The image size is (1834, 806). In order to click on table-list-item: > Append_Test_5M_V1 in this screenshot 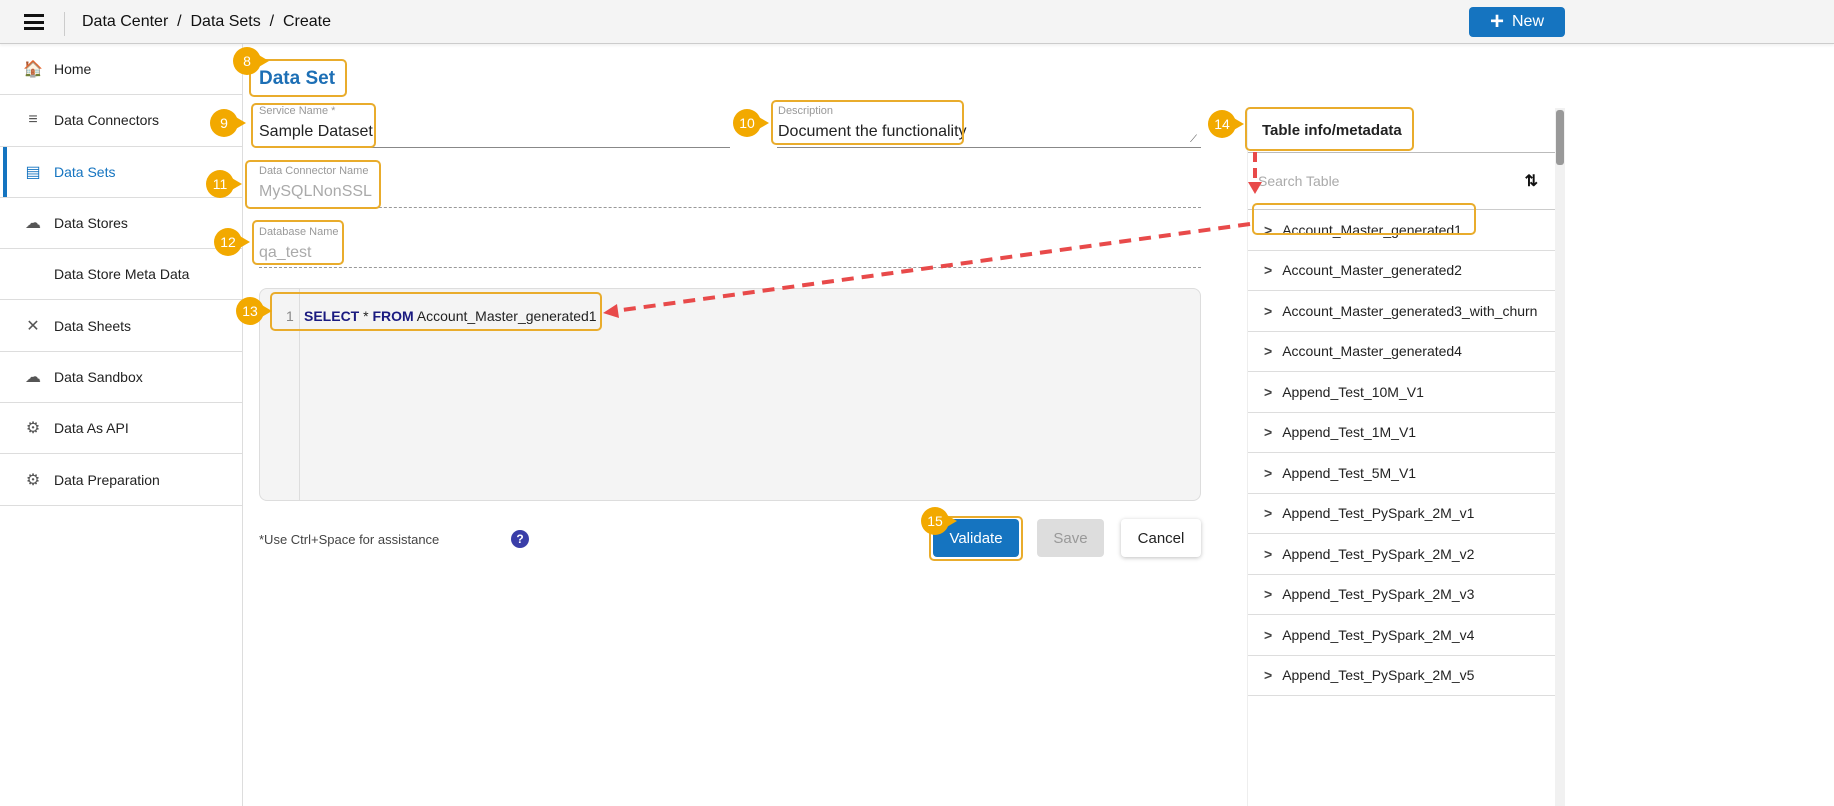, I will do `click(1402, 473)`.